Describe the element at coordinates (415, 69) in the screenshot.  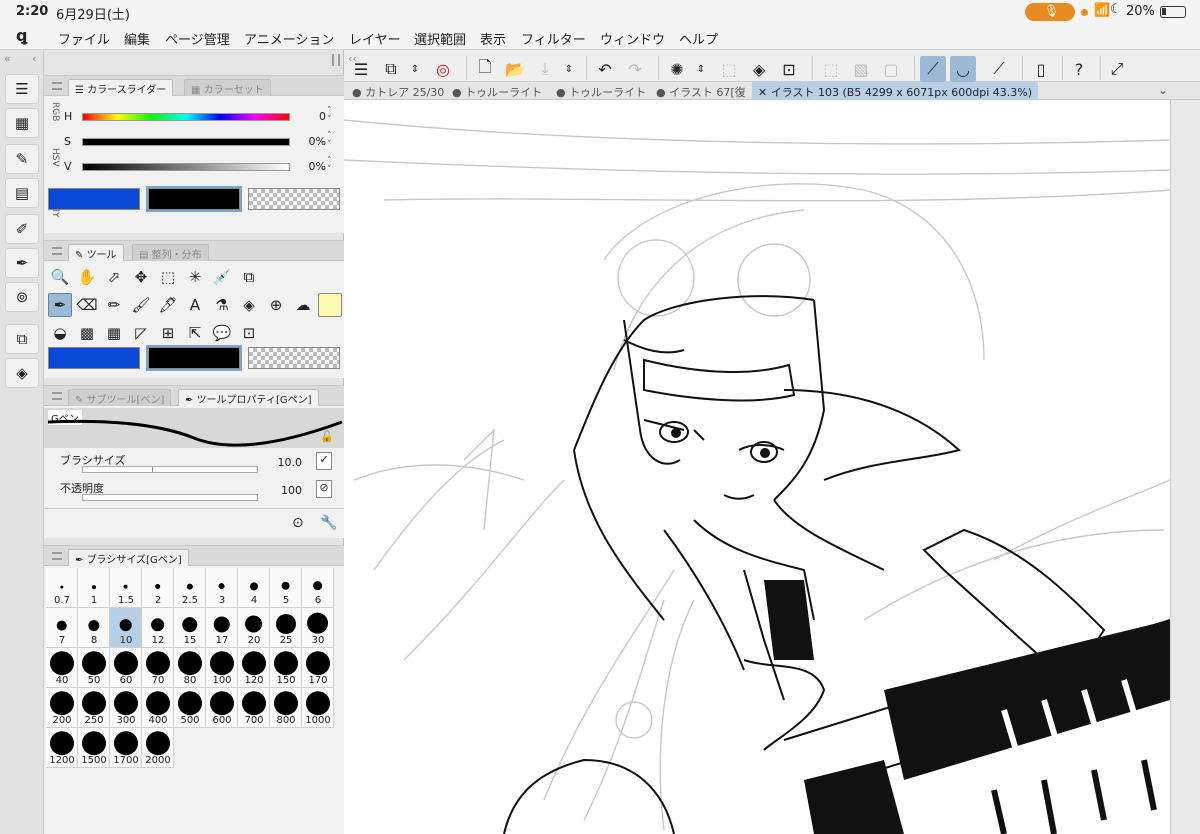
I see `quick-access-stepper-icon: ⇕` at that location.